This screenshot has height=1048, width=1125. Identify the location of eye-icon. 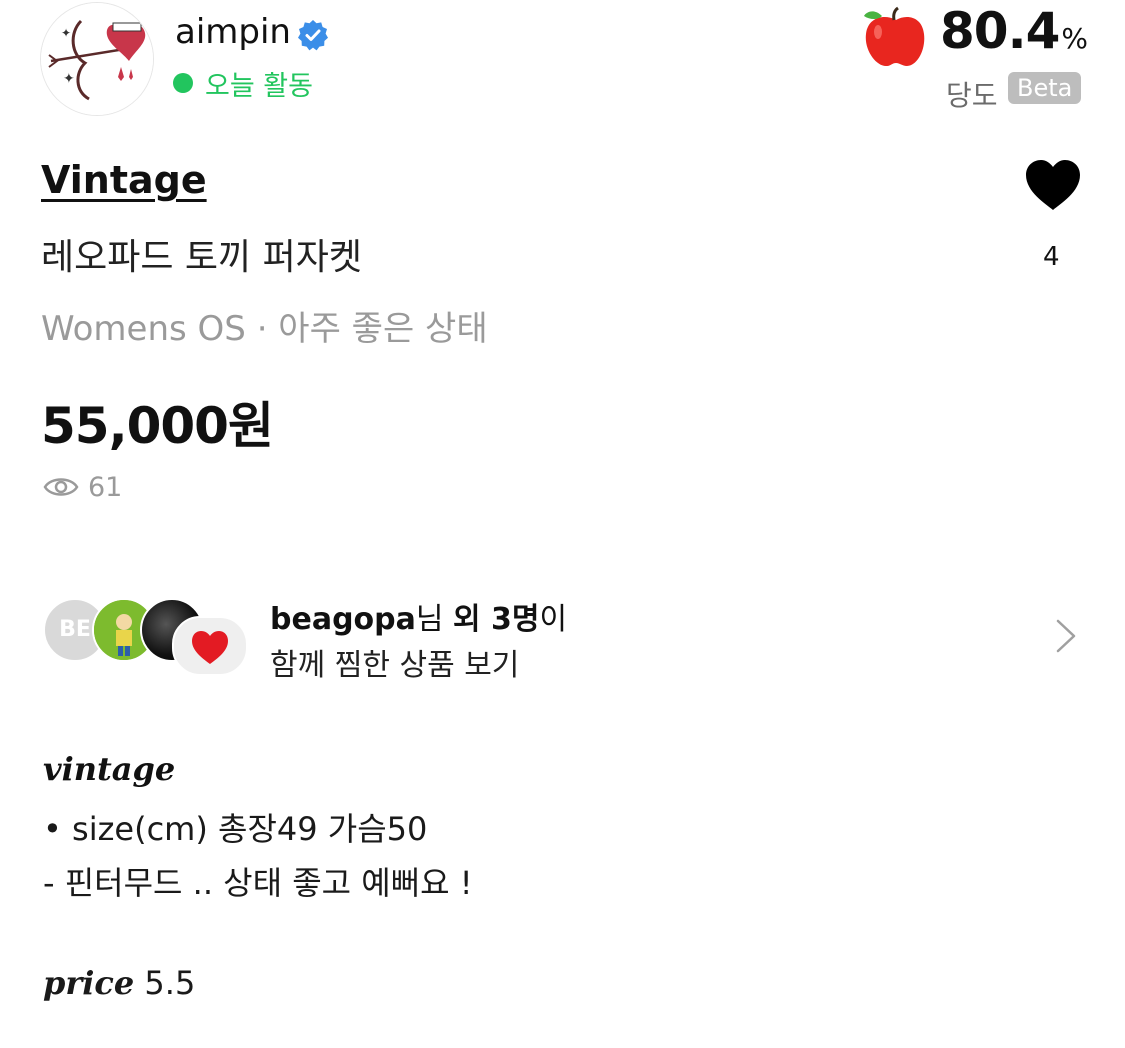
(61, 487).